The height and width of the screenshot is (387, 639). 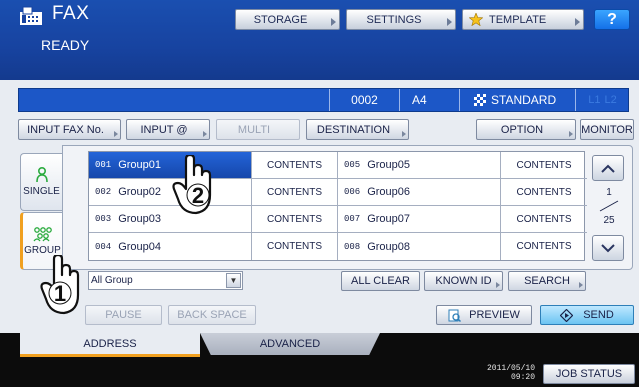 I want to click on monitor-button: MONITOR, so click(x=607, y=129).